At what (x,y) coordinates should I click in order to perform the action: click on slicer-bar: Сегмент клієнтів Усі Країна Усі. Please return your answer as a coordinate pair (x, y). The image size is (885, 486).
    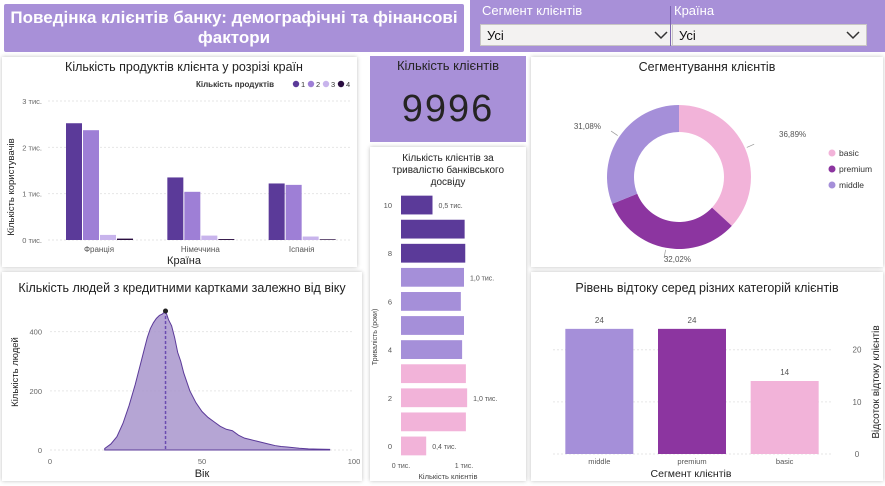
    Looking at the image, I should click on (677, 26).